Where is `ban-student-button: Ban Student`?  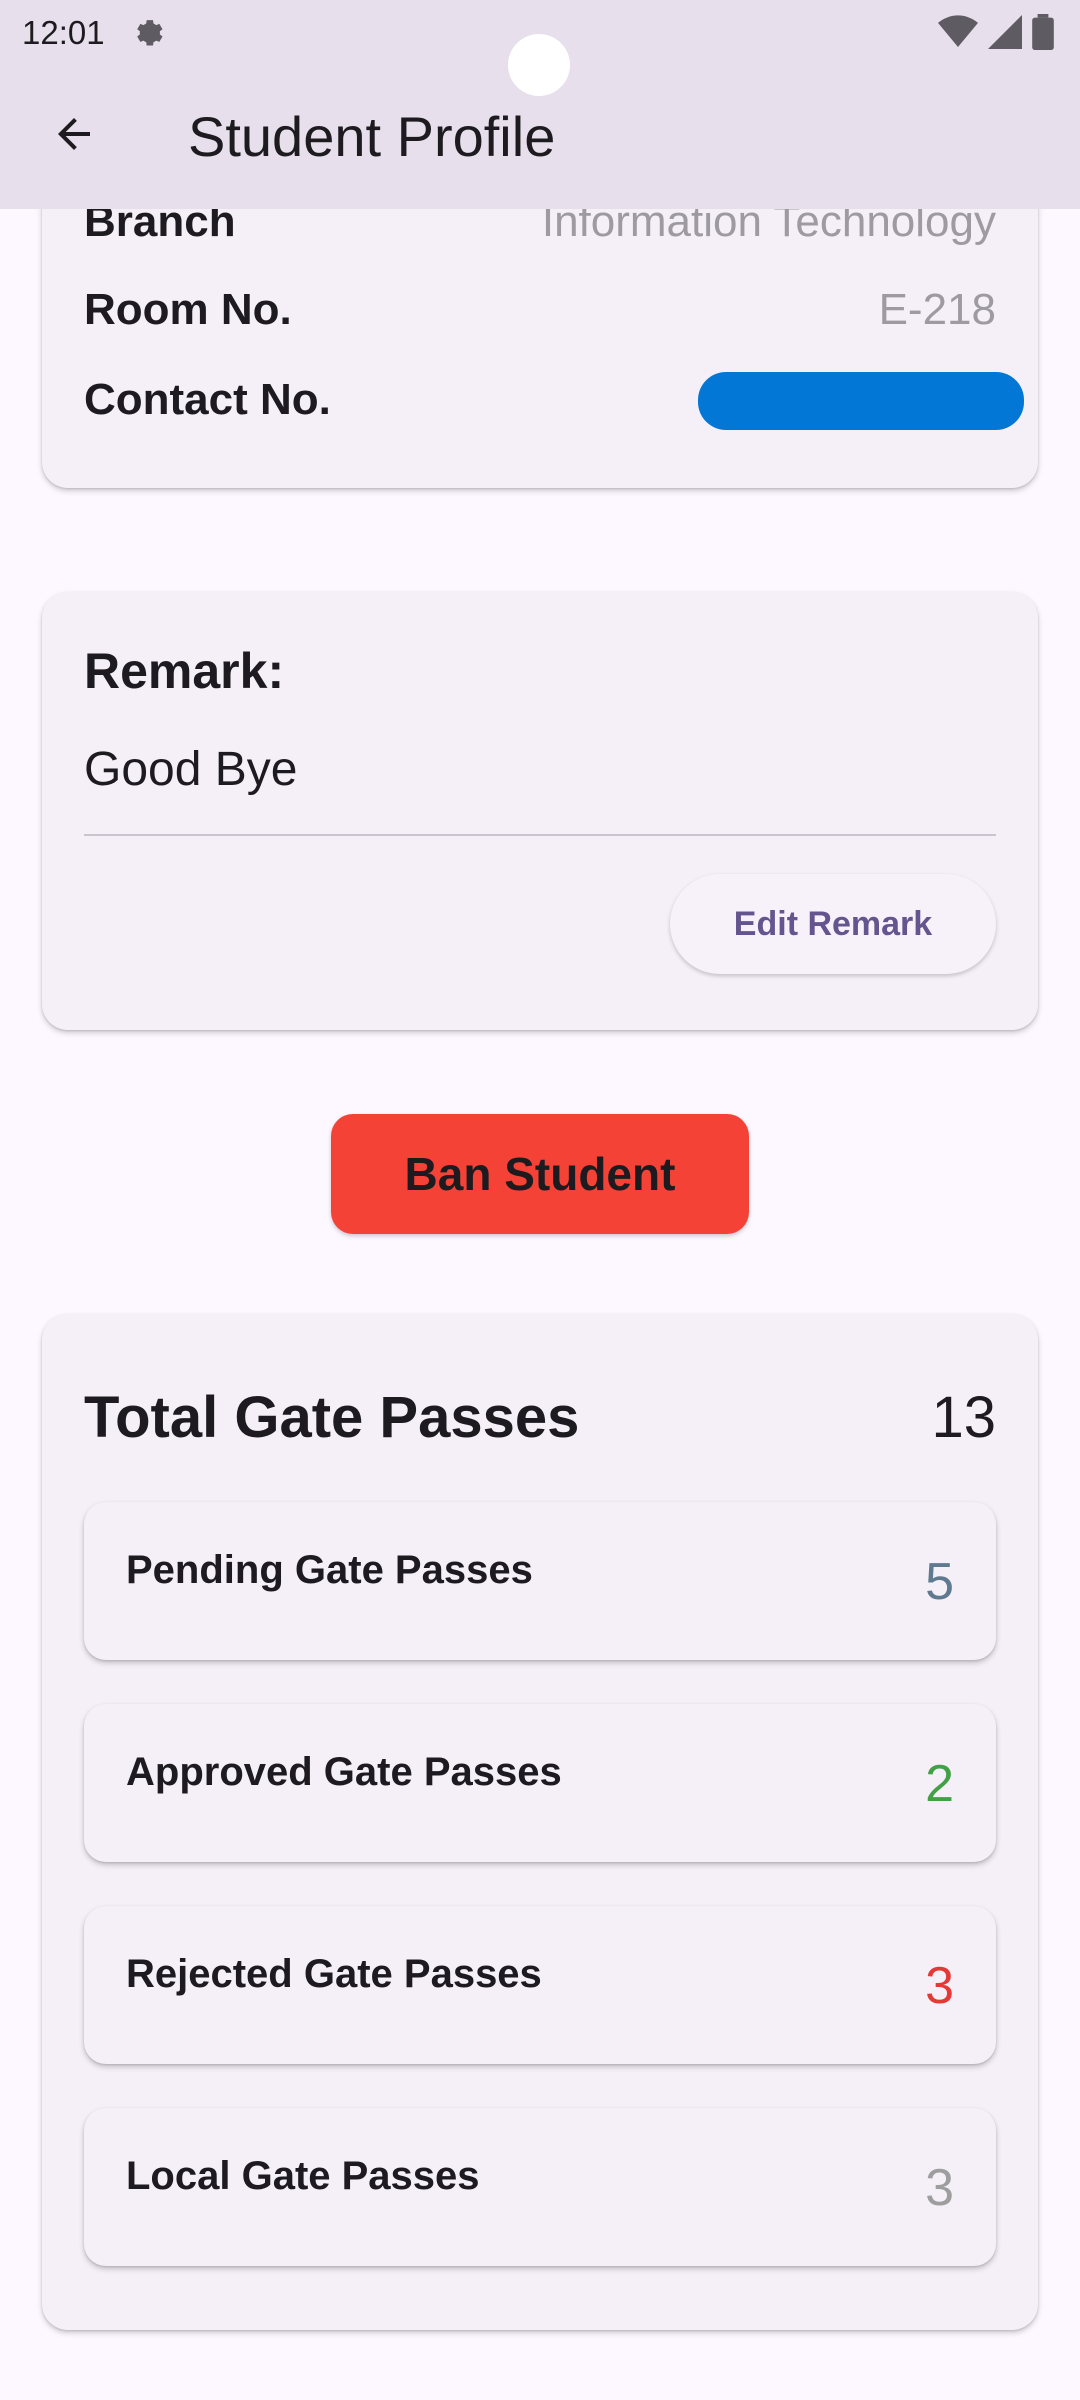 ban-student-button: Ban Student is located at coordinates (540, 1174).